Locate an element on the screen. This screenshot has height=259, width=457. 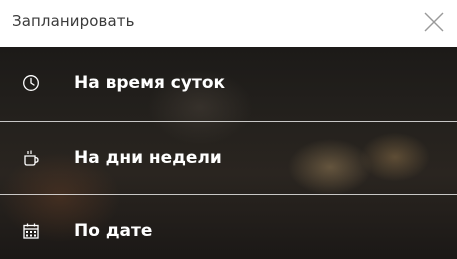
clock-icon is located at coordinates (31, 83).